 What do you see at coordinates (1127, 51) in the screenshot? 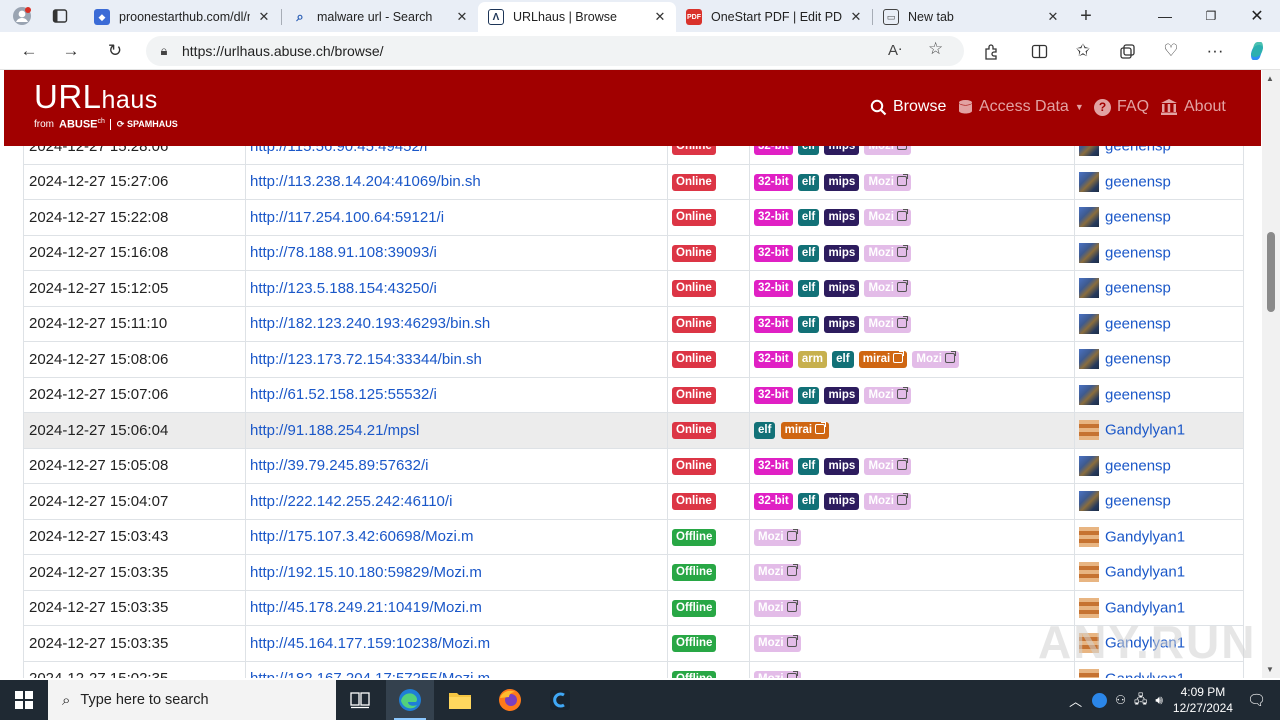
I see `collections-icon` at bounding box center [1127, 51].